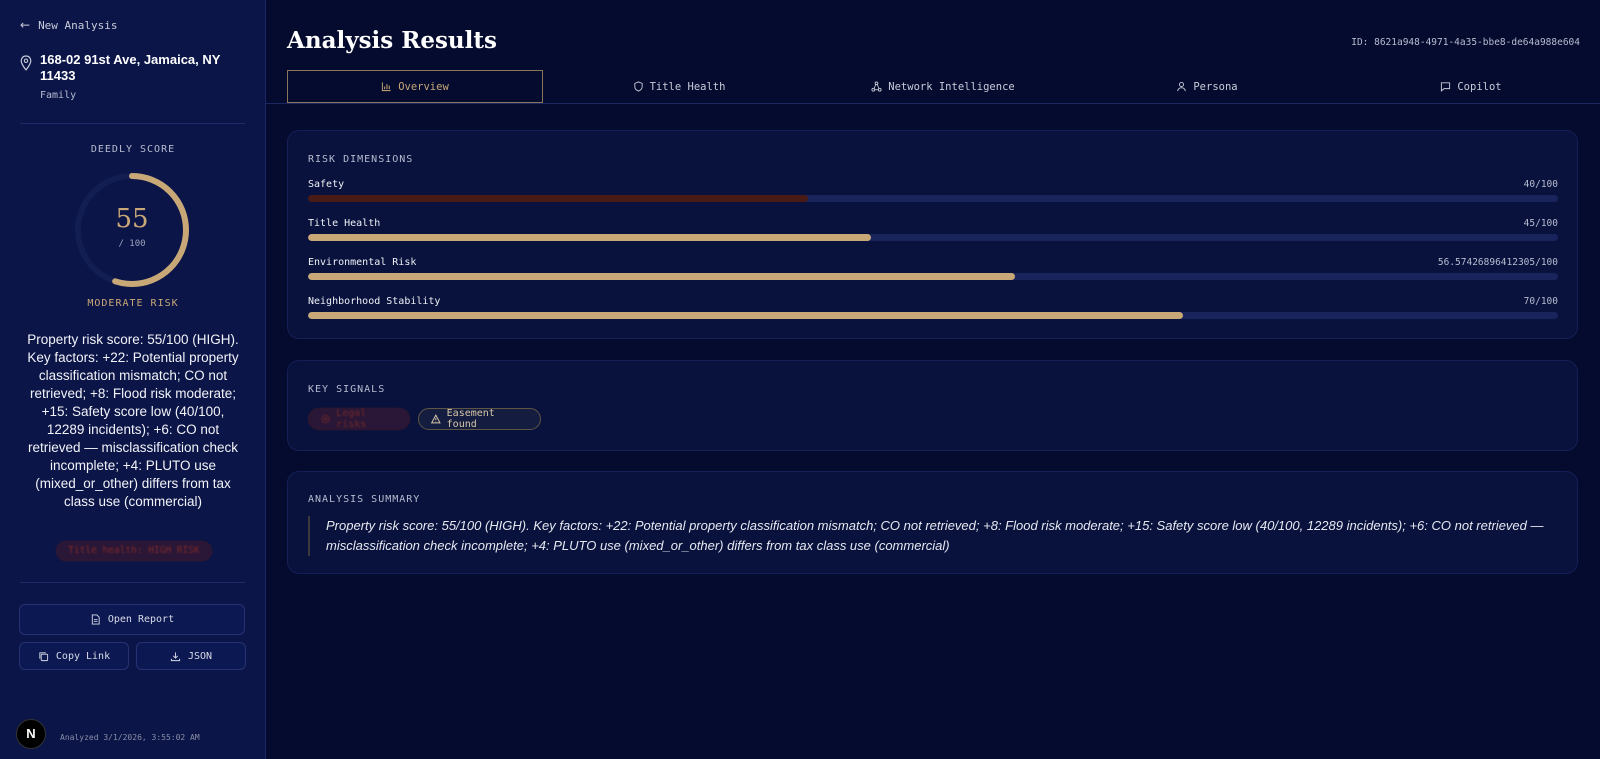 This screenshot has width=1600, height=759. I want to click on tab-overview: Overview, so click(415, 86).